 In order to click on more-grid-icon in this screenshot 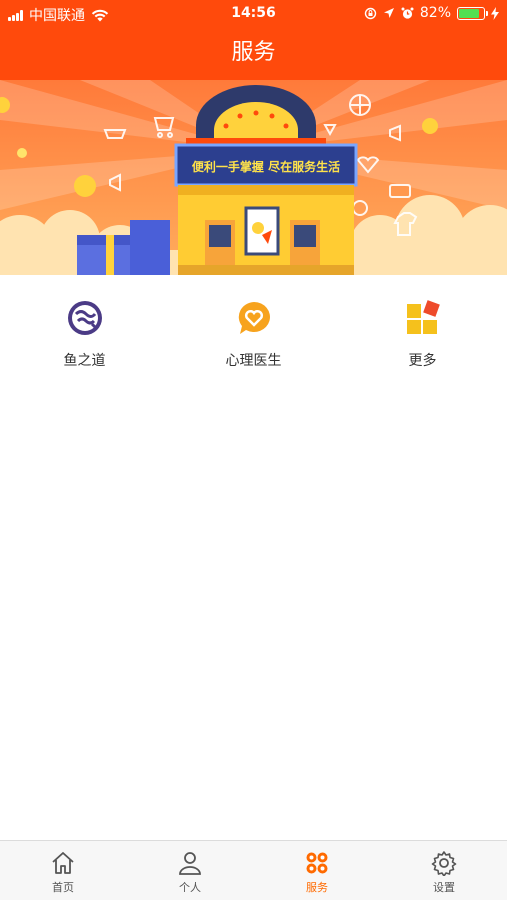, I will do `click(423, 317)`.